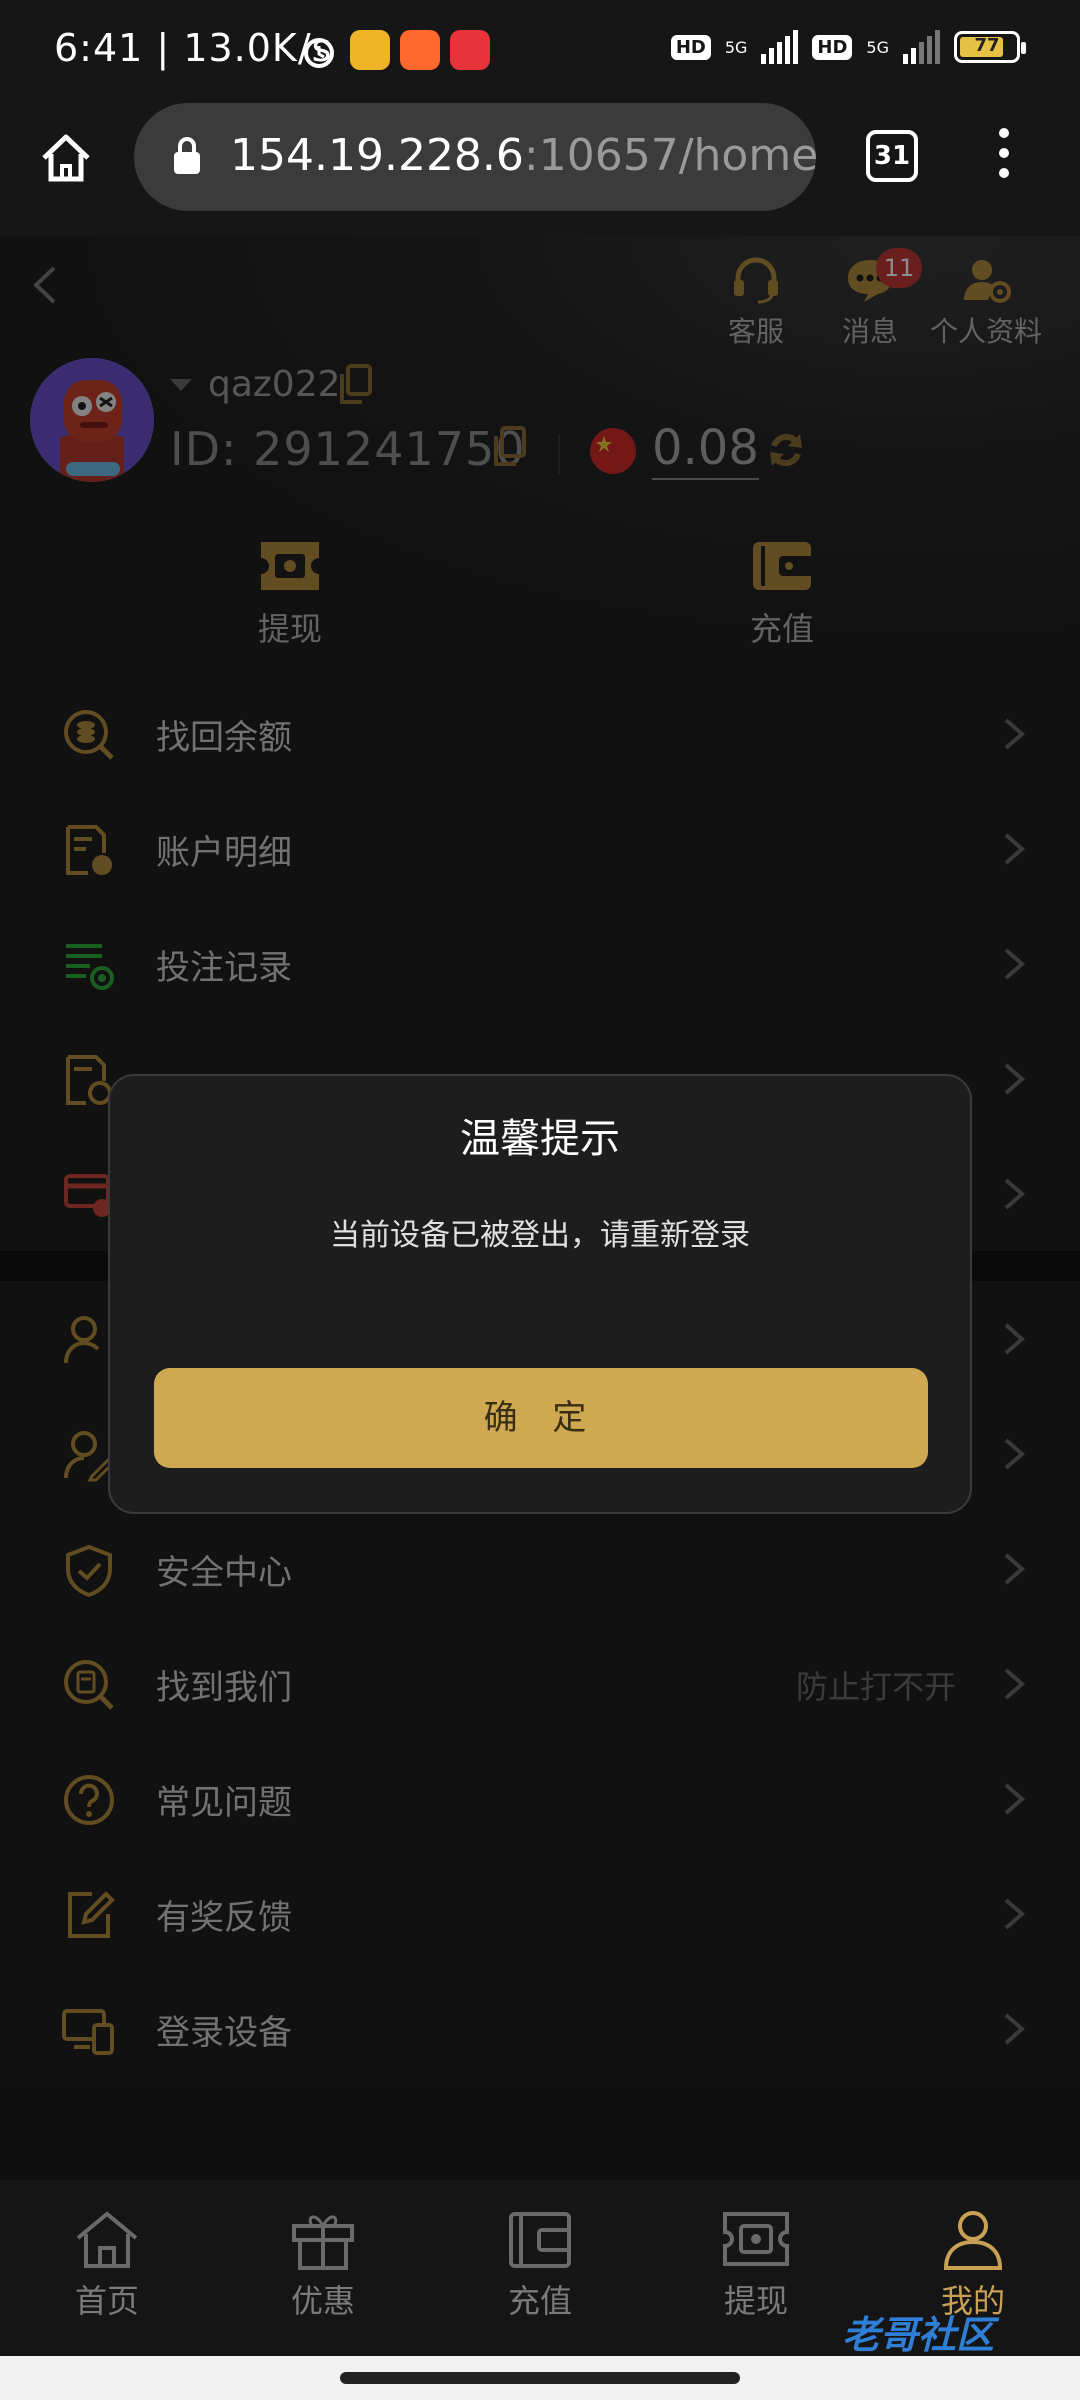  I want to click on weibo-app-icon, so click(370, 50).